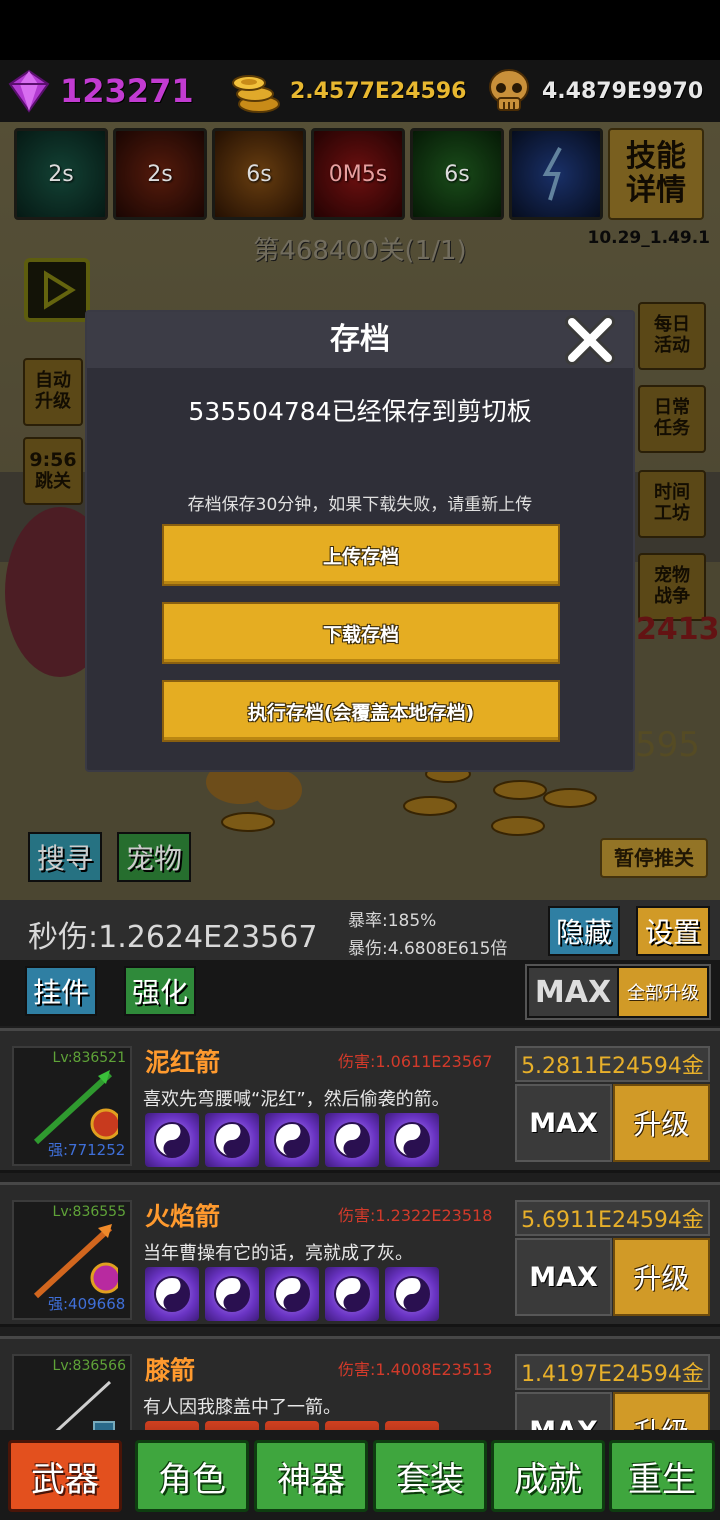 The width and height of the screenshot is (720, 1520). What do you see at coordinates (75, 1261) in the screenshot?
I see `fire-arrow-icon` at bounding box center [75, 1261].